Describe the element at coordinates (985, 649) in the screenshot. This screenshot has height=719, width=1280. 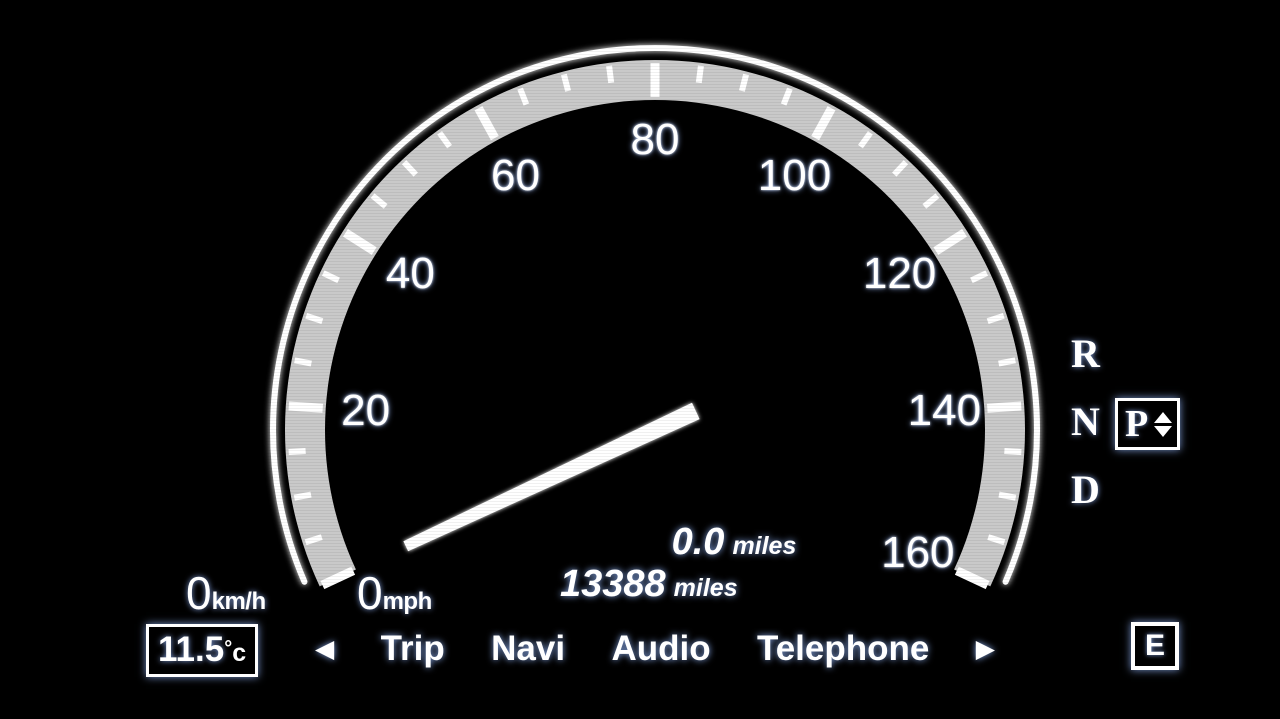
I see `menu-next-arrow-icon: ▶` at that location.